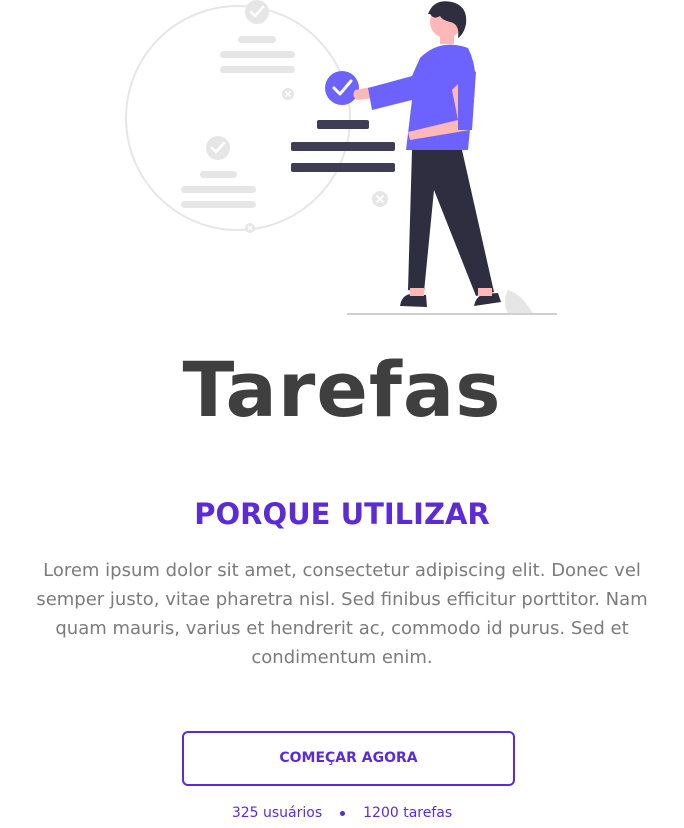  I want to click on faded-task-item-bottom, so click(218, 184).